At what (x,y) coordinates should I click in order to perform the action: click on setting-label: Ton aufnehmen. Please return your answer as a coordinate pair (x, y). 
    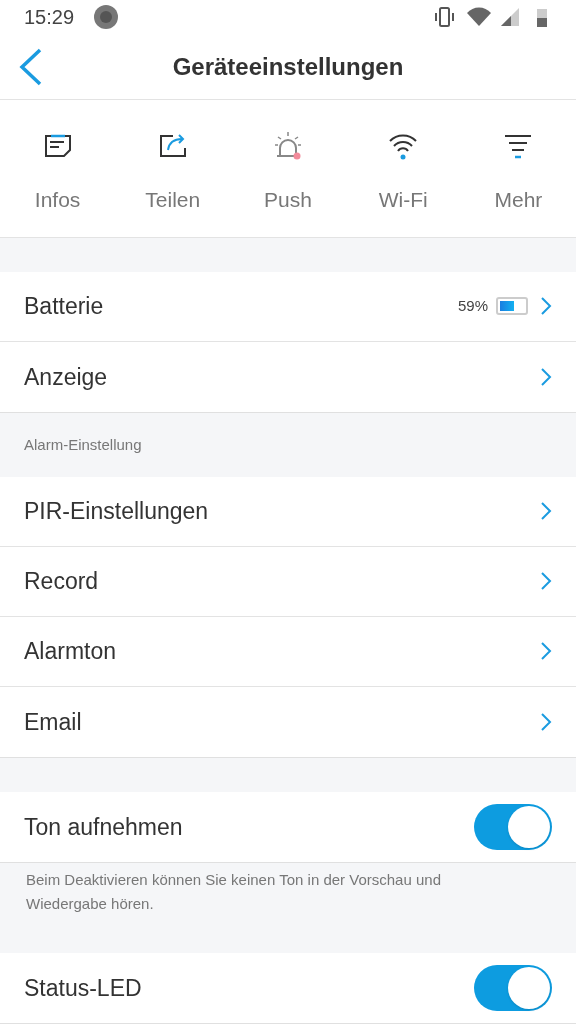
    Looking at the image, I should click on (104, 827).